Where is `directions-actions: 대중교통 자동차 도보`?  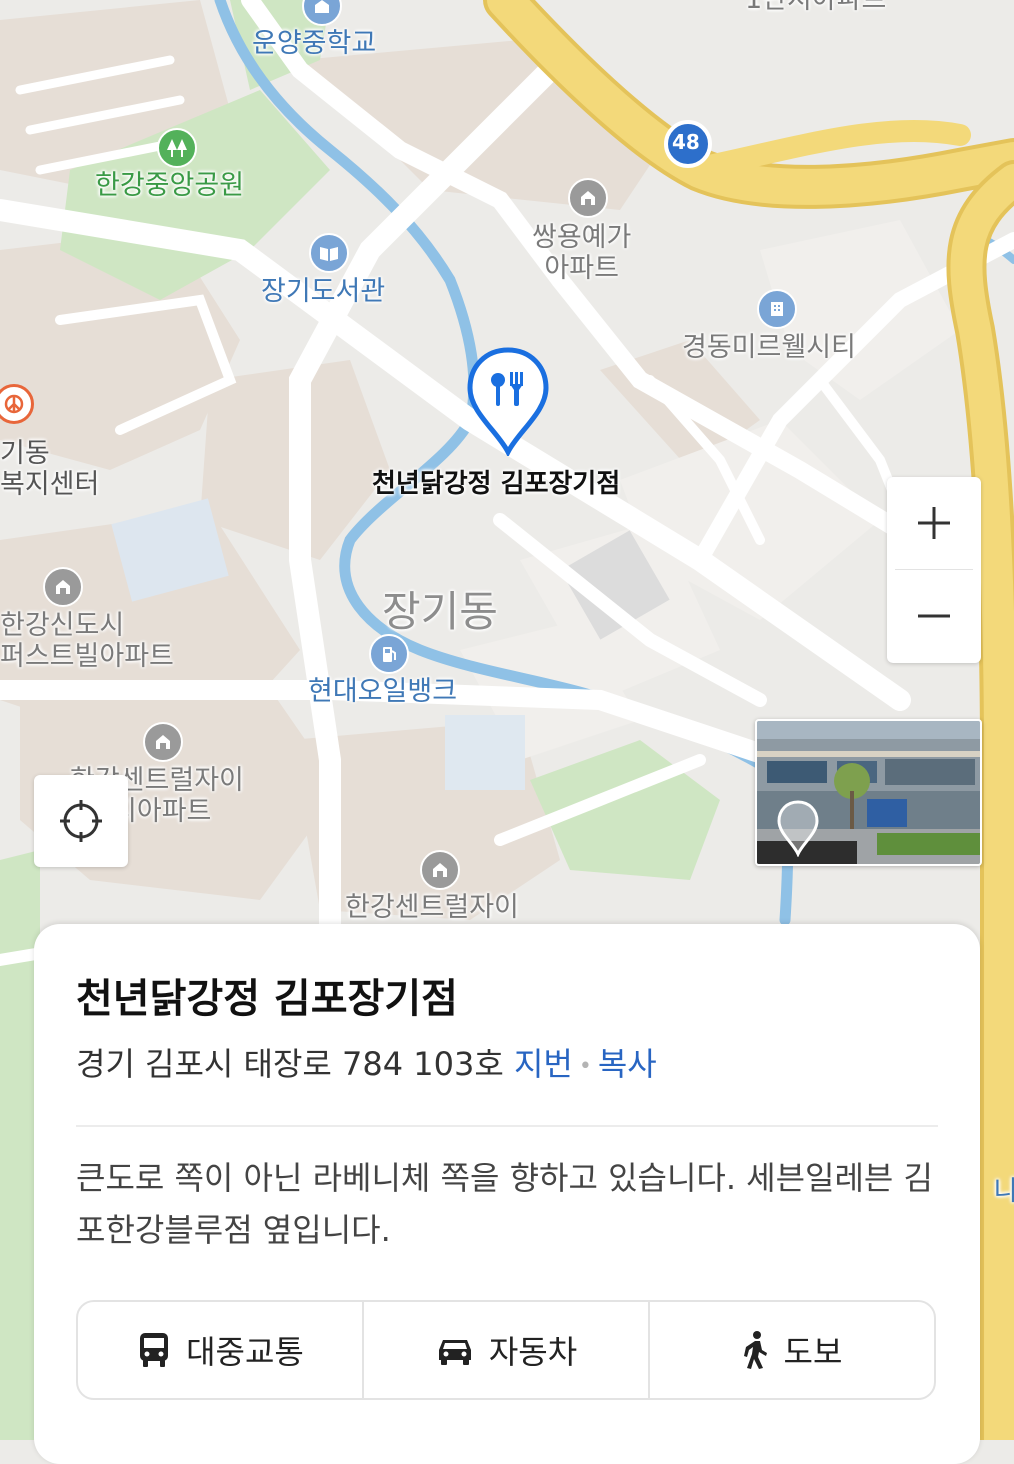
directions-actions: 대중교통 자동차 도보 is located at coordinates (506, 1350).